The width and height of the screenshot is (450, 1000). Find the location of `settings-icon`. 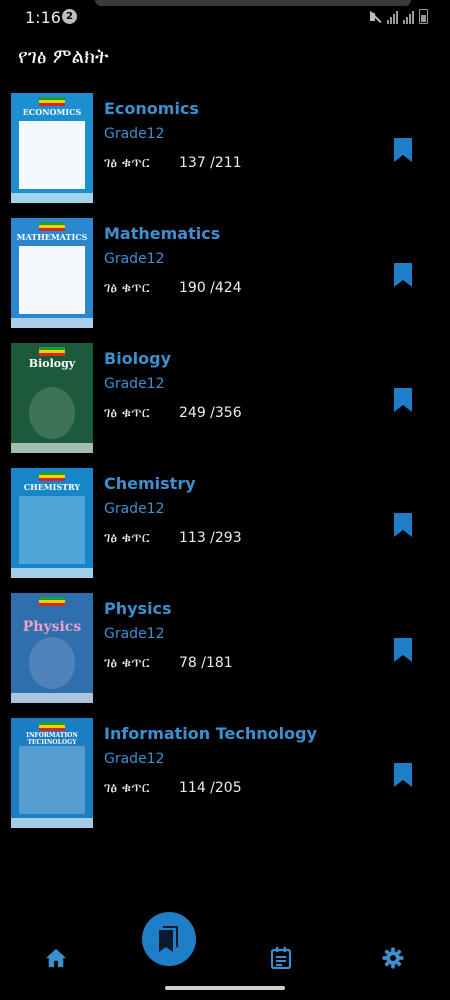

settings-icon is located at coordinates (393, 958).